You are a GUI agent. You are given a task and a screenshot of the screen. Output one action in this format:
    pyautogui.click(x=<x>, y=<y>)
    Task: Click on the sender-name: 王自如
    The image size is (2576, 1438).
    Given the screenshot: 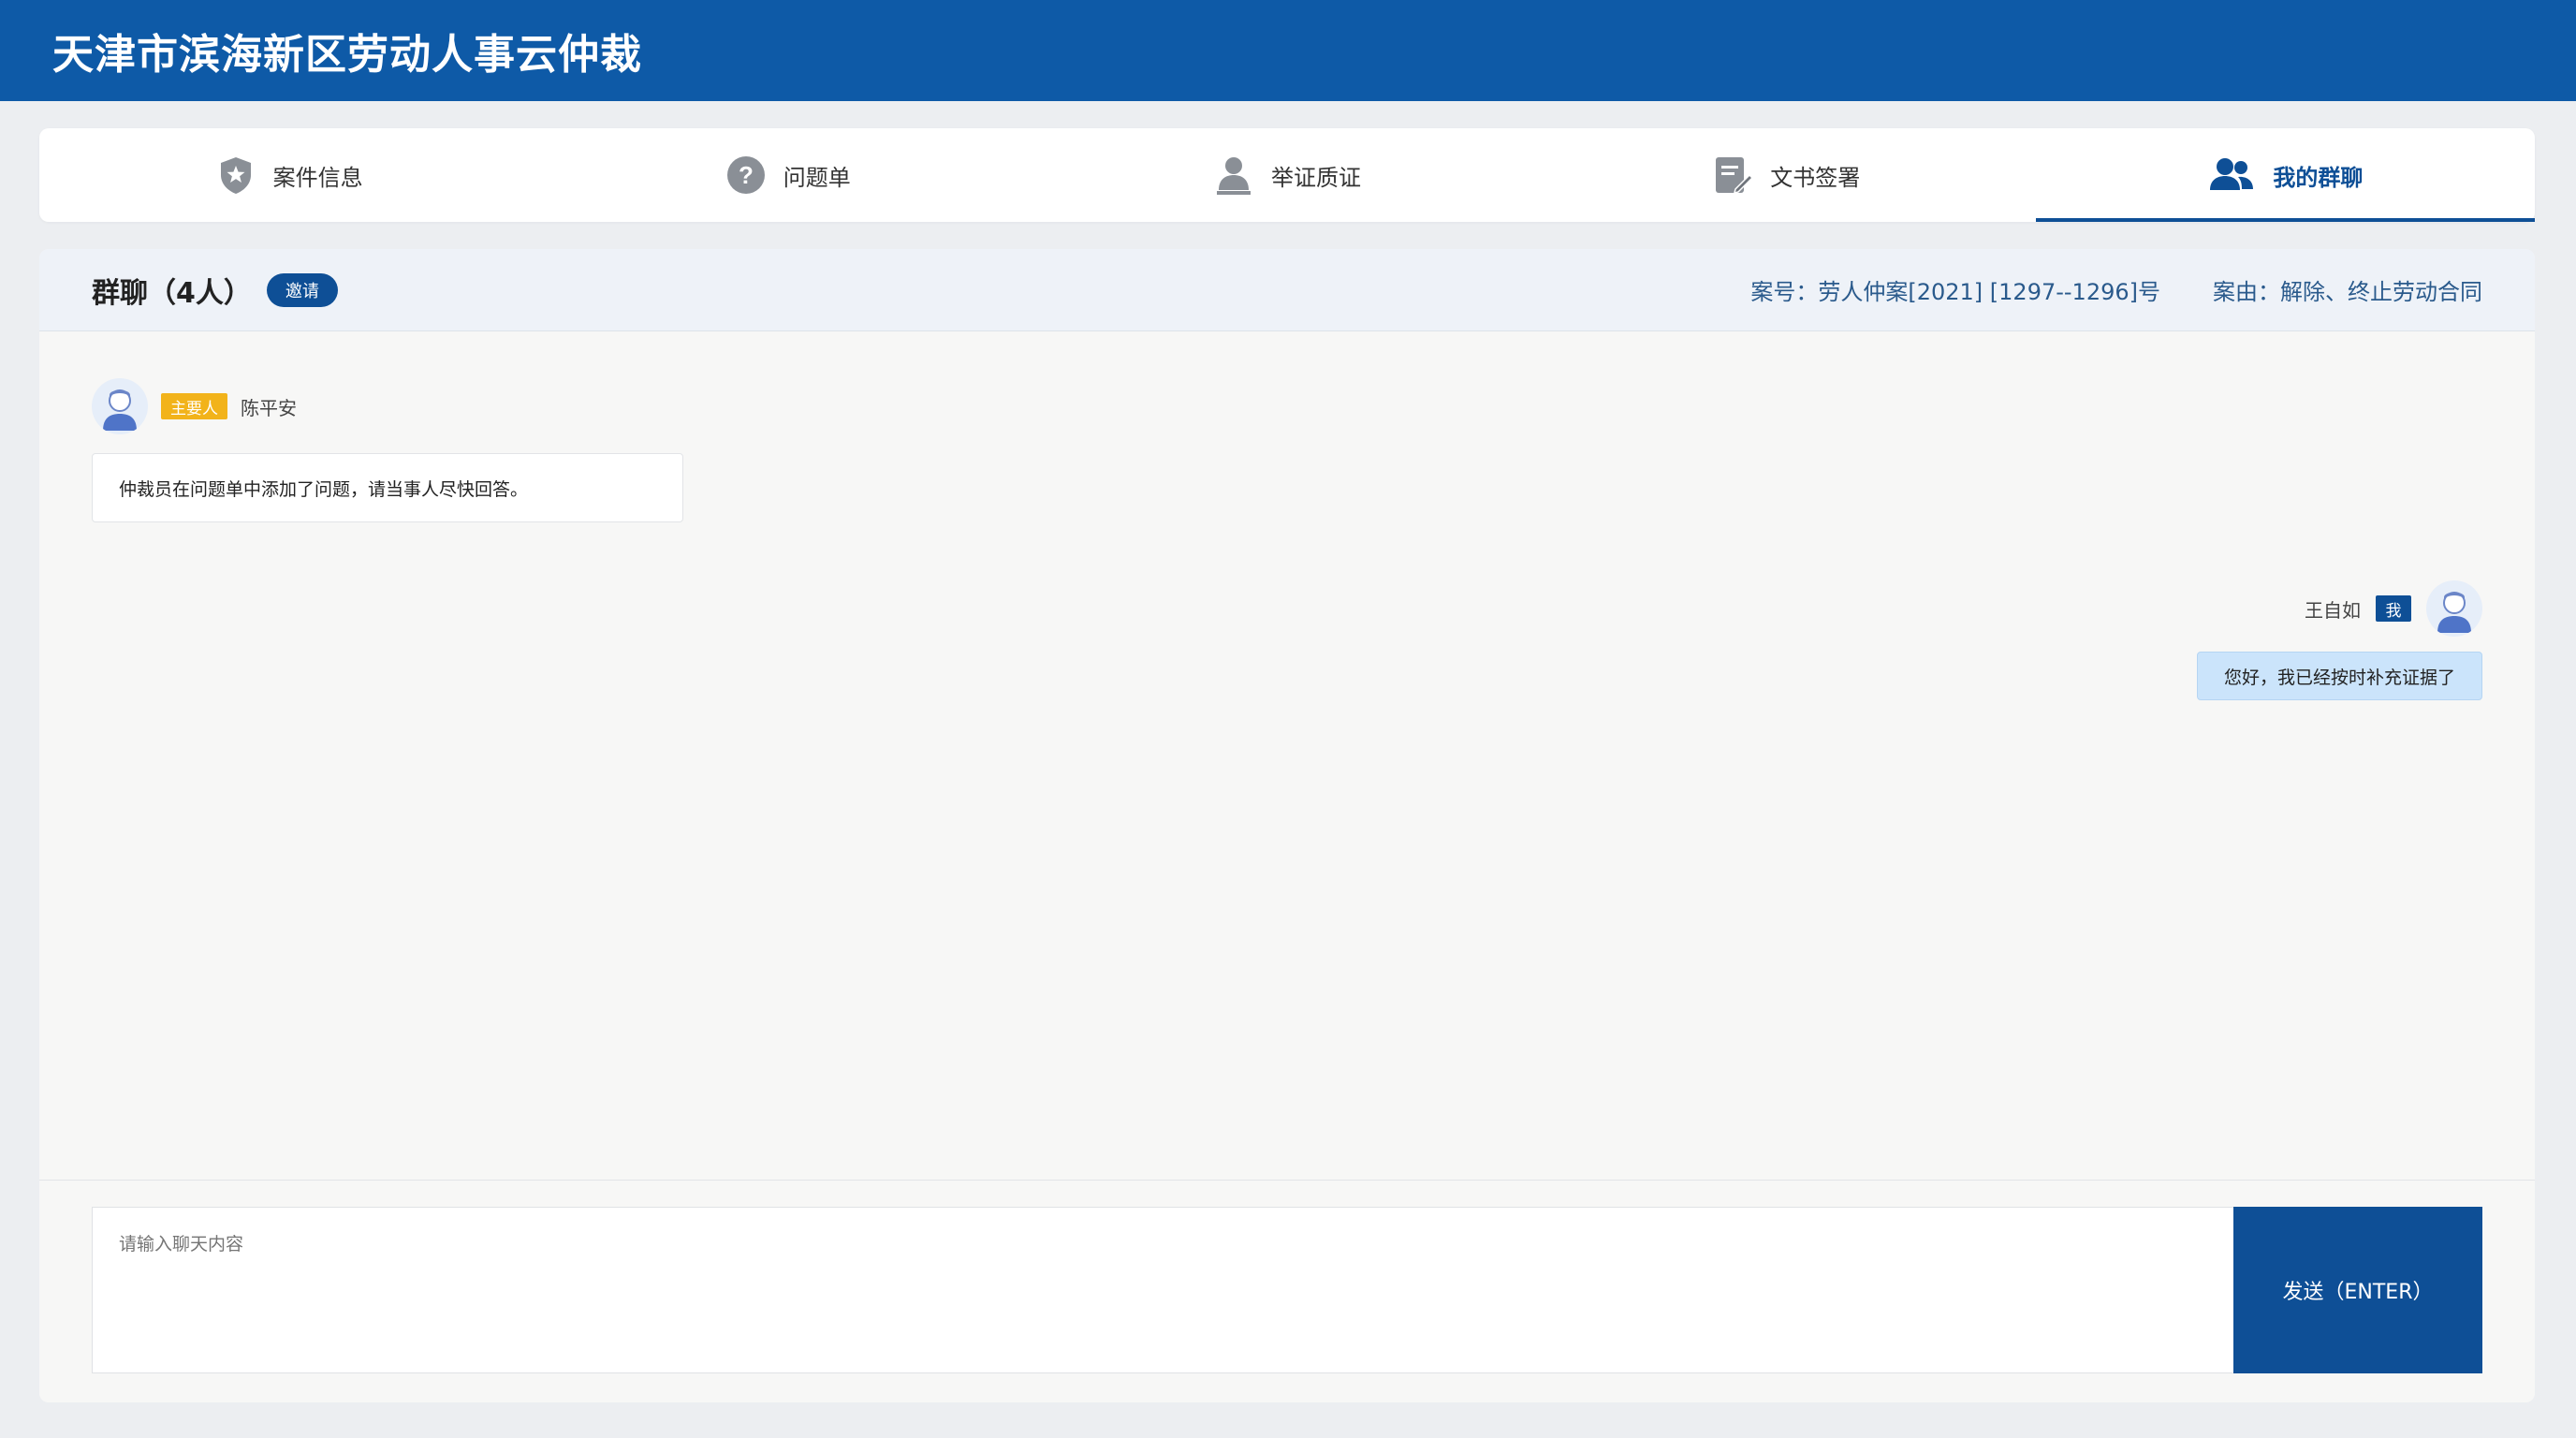 What is the action you would take?
    pyautogui.click(x=2333, y=610)
    